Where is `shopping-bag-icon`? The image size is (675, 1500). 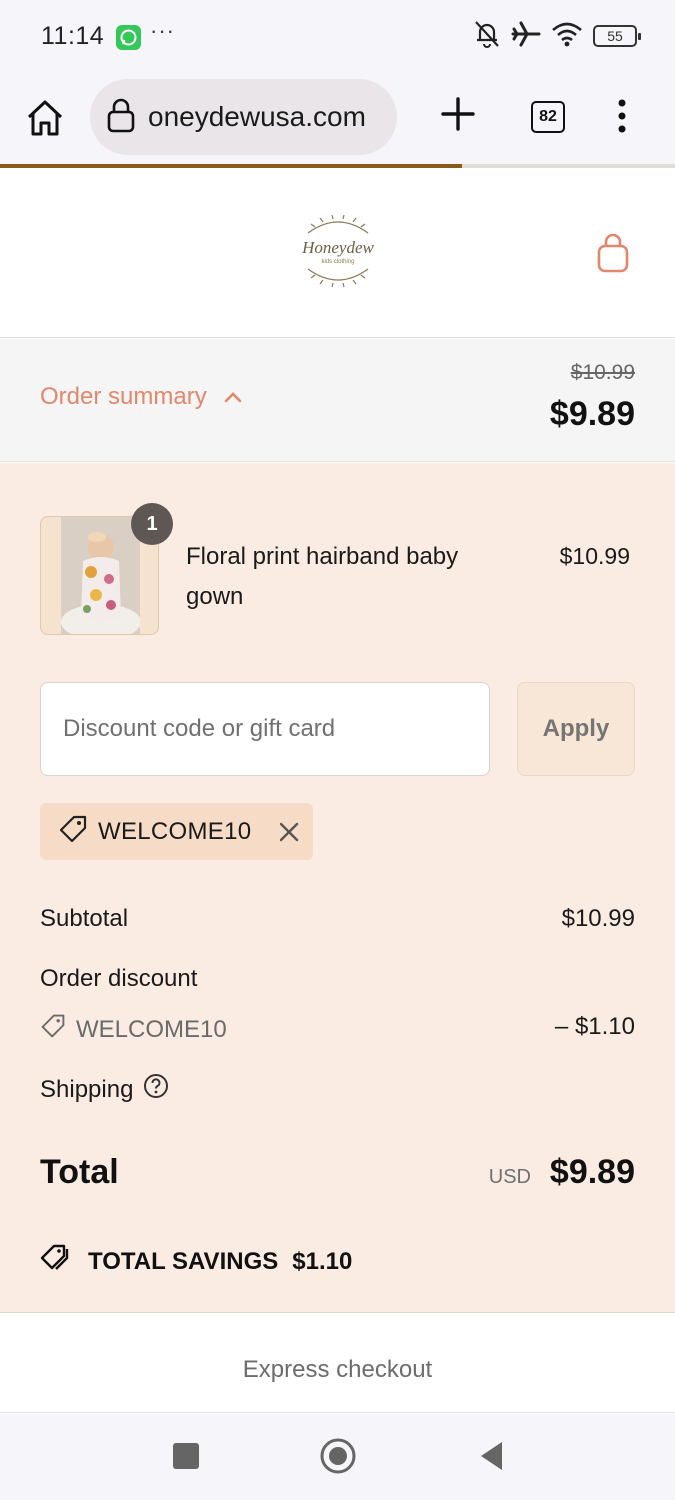
shopping-bag-icon is located at coordinates (613, 253).